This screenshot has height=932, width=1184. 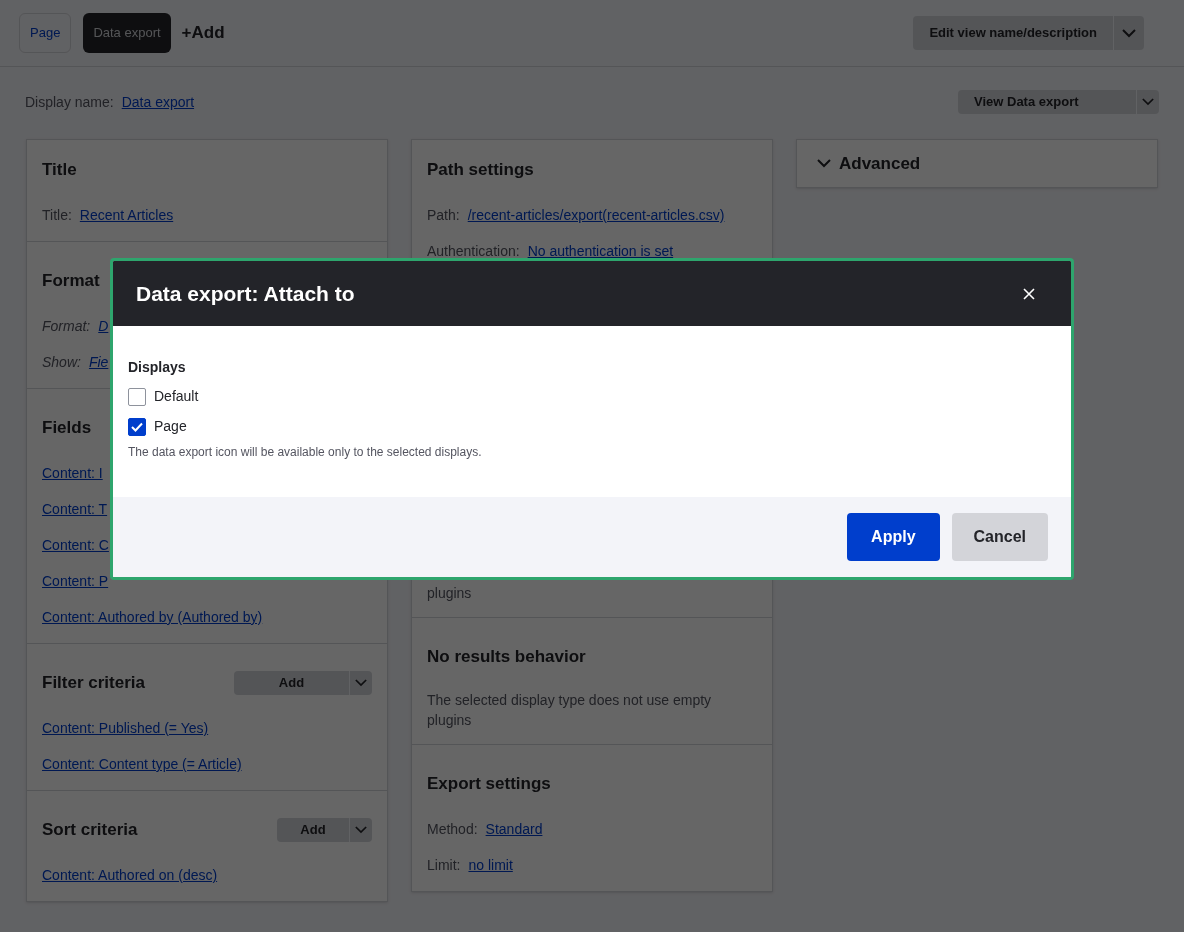 What do you see at coordinates (75, 581) in the screenshot?
I see `field-link: Content: P` at bounding box center [75, 581].